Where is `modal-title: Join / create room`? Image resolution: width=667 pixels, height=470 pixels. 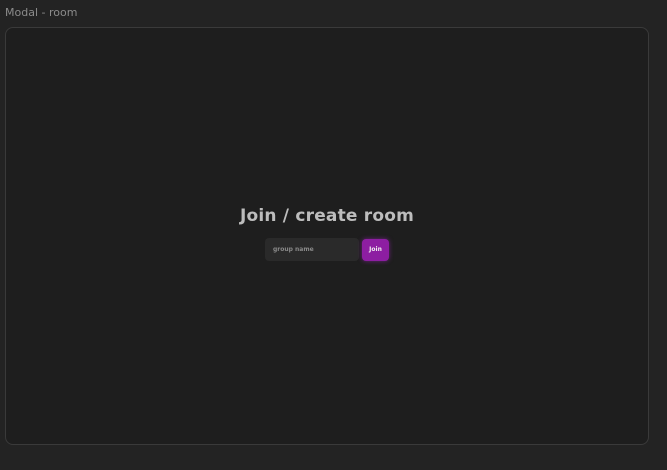 modal-title: Join / create room is located at coordinates (327, 216).